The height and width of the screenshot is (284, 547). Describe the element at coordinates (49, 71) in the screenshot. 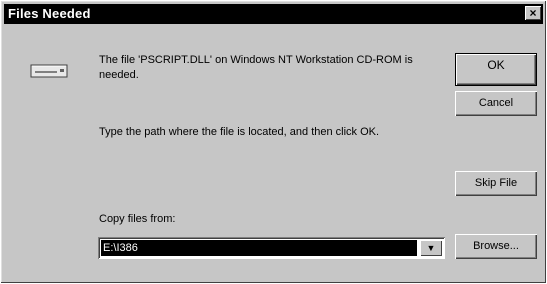

I see `cd-drive-icon` at that location.